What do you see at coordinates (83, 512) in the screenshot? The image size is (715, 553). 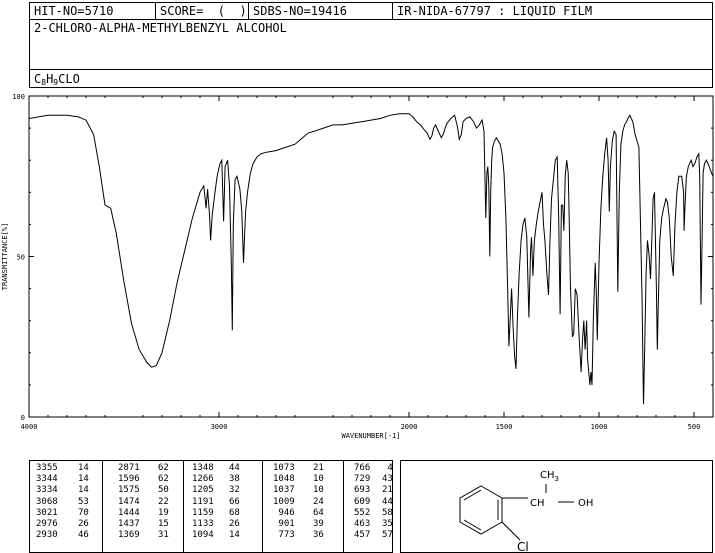 I see `peak-transmittance: 70` at bounding box center [83, 512].